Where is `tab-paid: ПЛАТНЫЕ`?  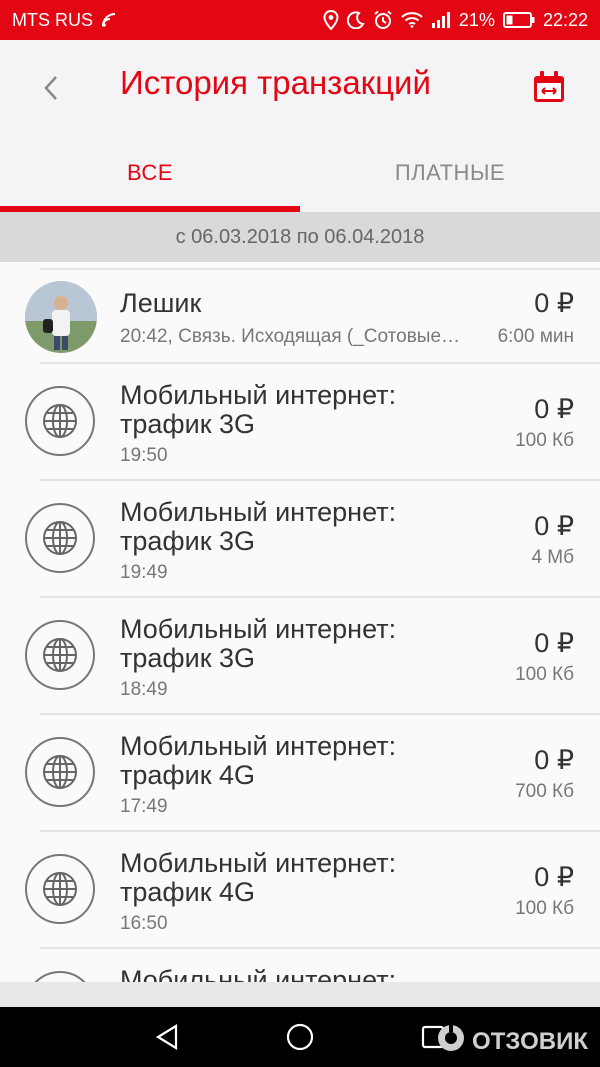 tab-paid: ПЛАТНЫЕ is located at coordinates (450, 173).